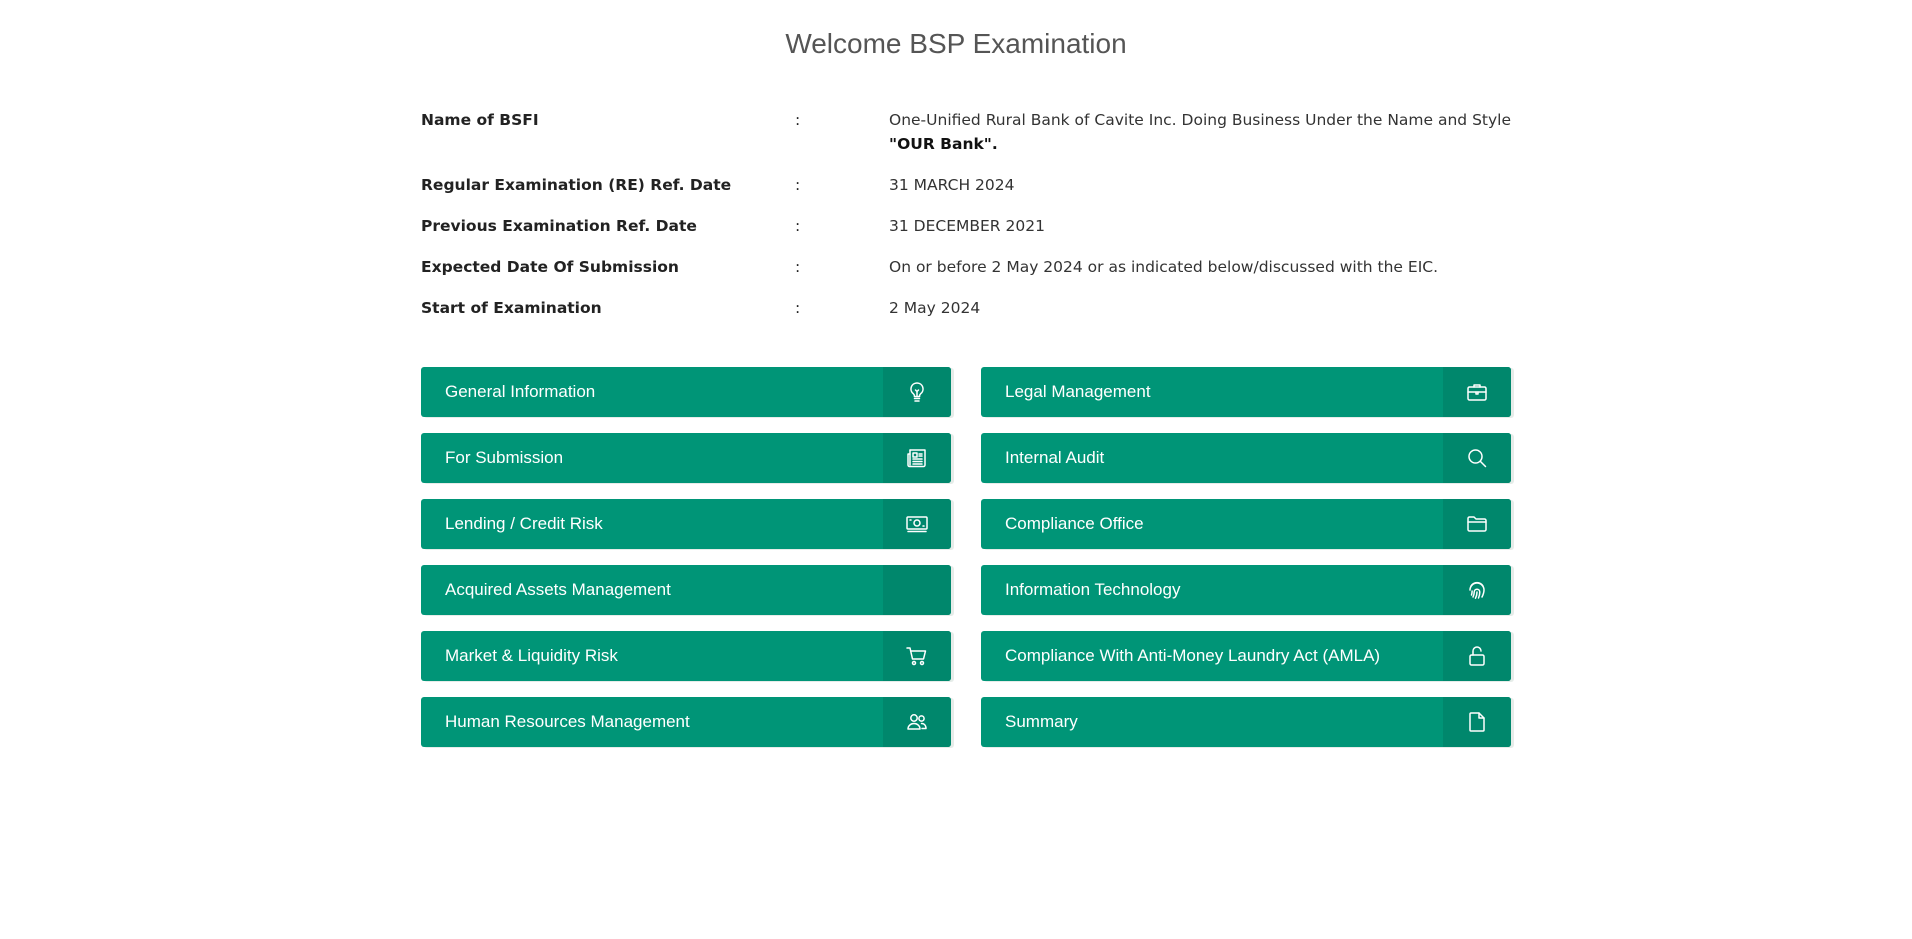 The height and width of the screenshot is (939, 1912). Describe the element at coordinates (917, 524) in the screenshot. I see `cash-icon` at that location.